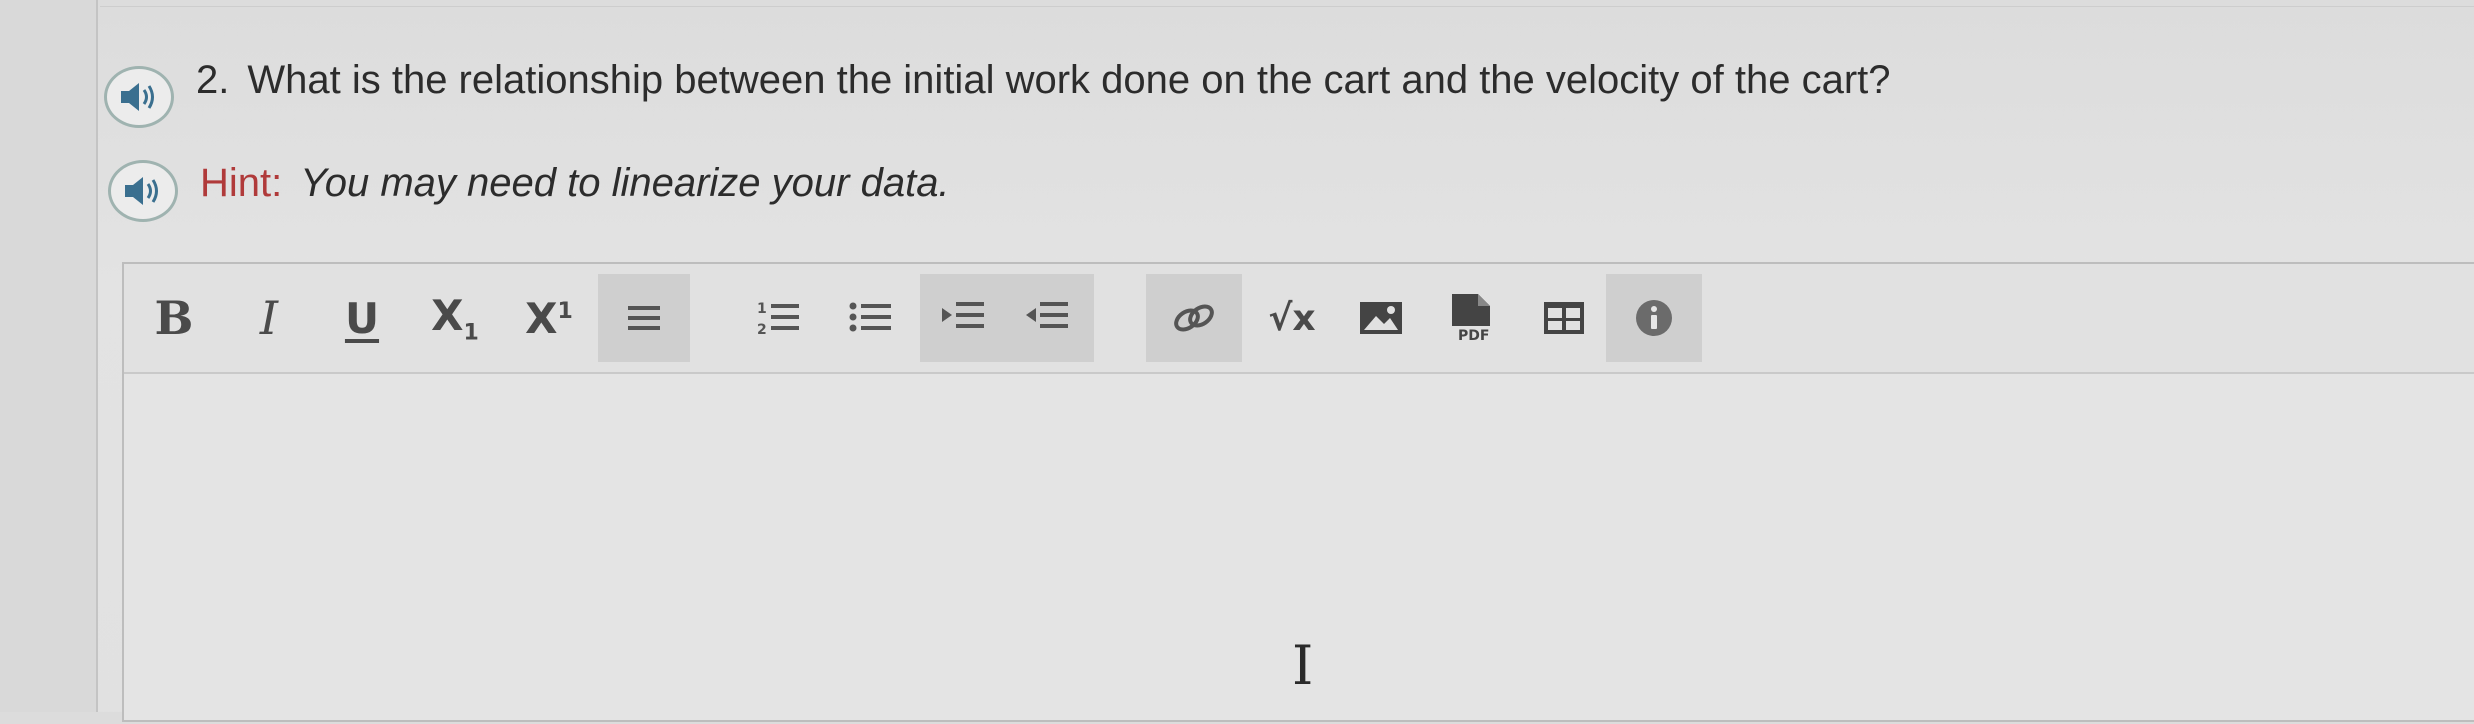 This screenshot has height=724, width=2474. What do you see at coordinates (762, 330) in the screenshot?
I see `svg-text: 2` at bounding box center [762, 330].